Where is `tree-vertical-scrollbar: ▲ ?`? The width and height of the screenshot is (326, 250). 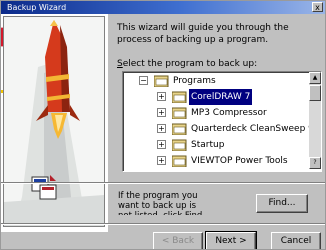
tree-vertical-scrollbar: ▲ ? is located at coordinates (315, 120).